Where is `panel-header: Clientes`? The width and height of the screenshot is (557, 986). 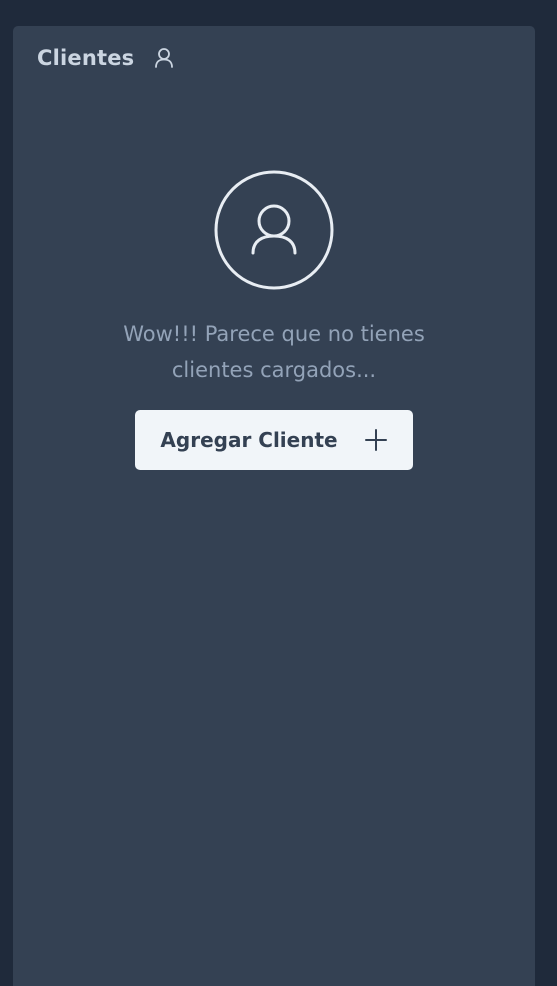 panel-header: Clientes is located at coordinates (105, 58).